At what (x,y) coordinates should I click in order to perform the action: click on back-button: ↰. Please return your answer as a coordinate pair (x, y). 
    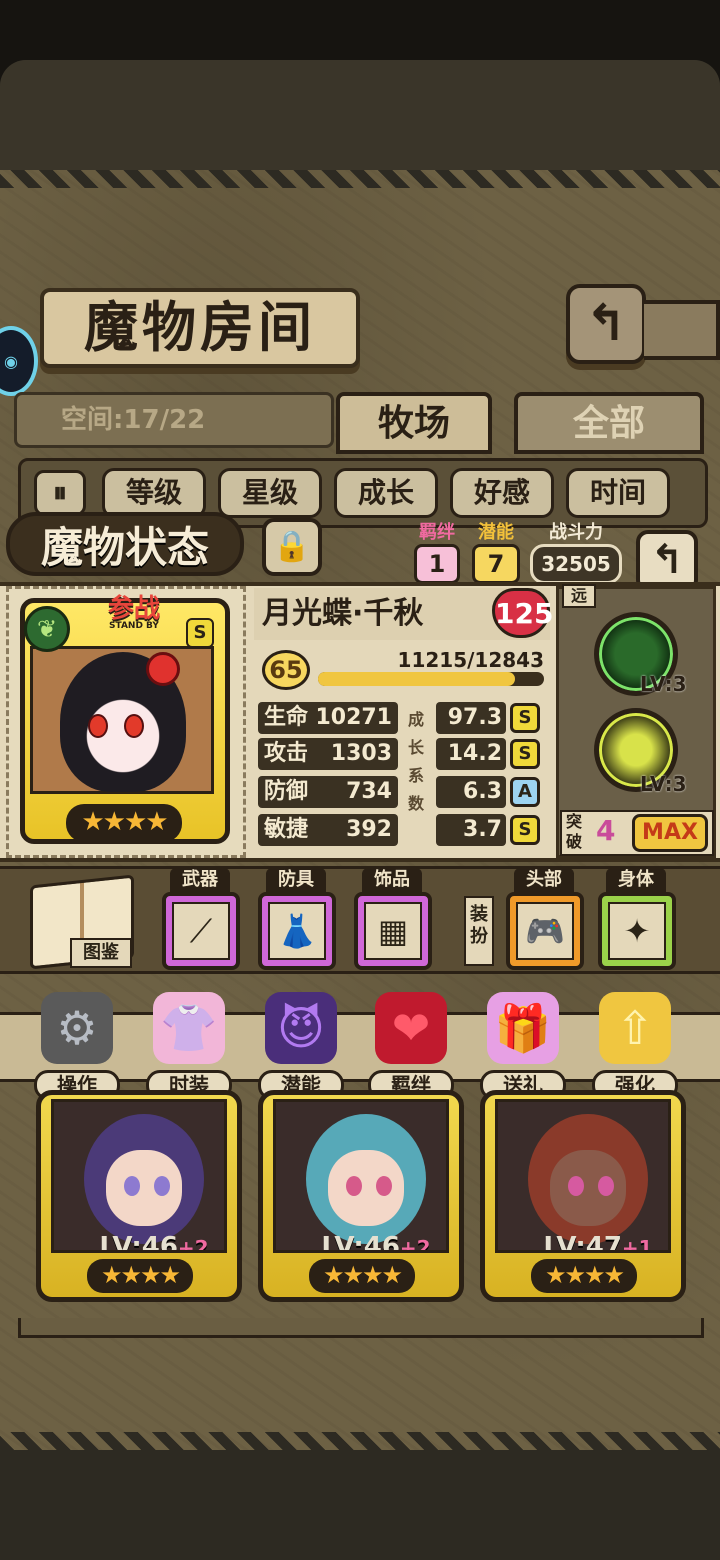
    Looking at the image, I should click on (606, 324).